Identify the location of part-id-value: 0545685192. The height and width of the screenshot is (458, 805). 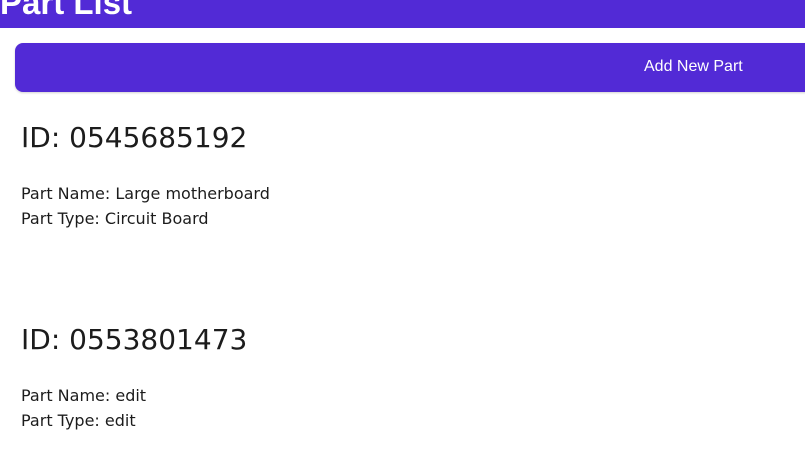
(158, 137).